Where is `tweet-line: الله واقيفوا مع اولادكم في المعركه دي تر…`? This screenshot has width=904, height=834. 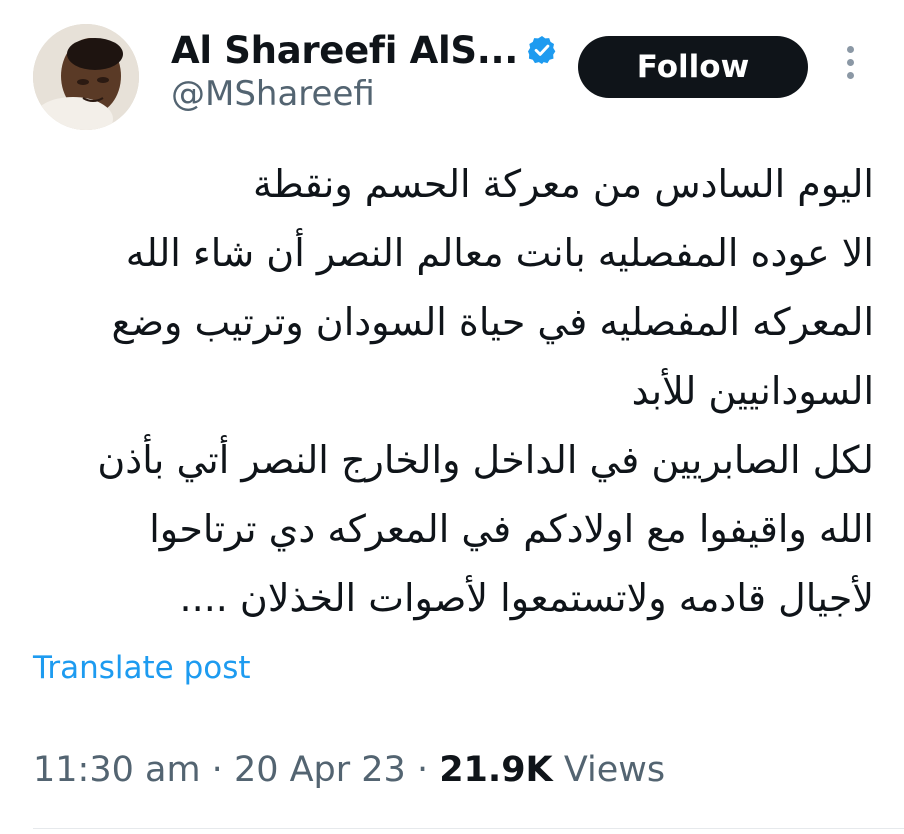
tweet-line: الله واقيفوا مع اولادكم في المعركه دي تر… is located at coordinates (511, 529).